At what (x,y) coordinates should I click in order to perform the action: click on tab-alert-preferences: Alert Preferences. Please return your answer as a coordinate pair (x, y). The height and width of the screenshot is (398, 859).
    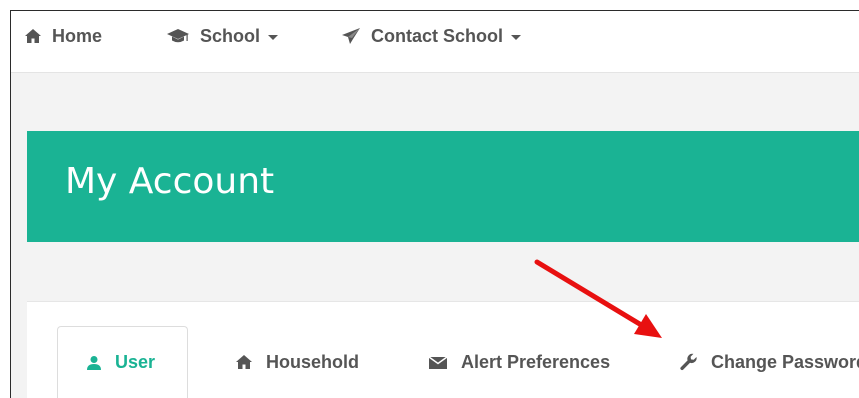
    Looking at the image, I should click on (505, 362).